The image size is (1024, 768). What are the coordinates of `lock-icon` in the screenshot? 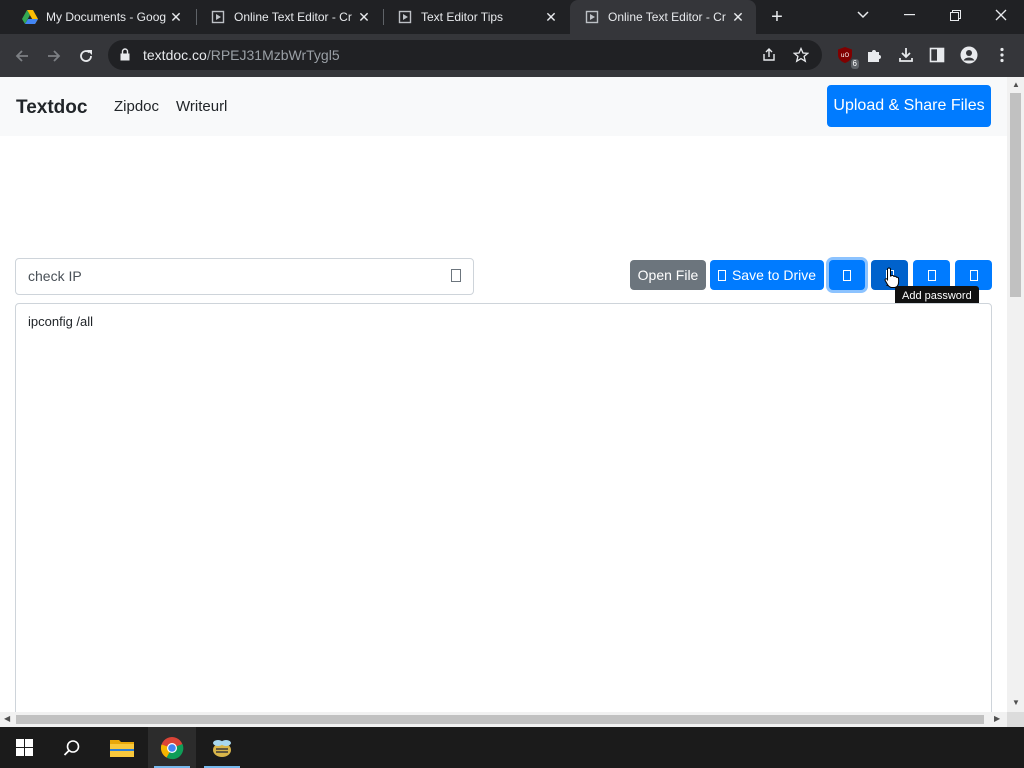 It's located at (125, 57).